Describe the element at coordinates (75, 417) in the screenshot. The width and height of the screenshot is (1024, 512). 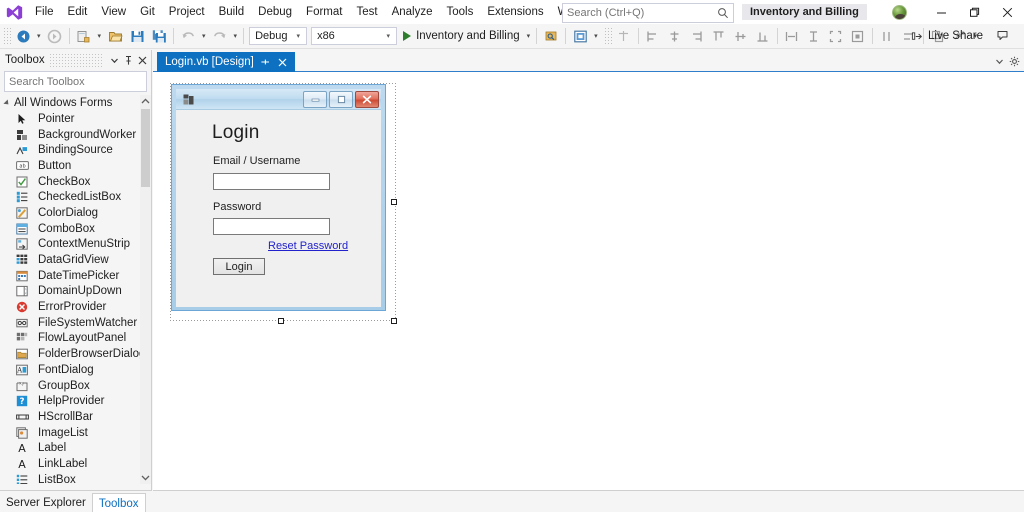
I see `toolbox-item-hscrollbar: HScrollBar` at that location.